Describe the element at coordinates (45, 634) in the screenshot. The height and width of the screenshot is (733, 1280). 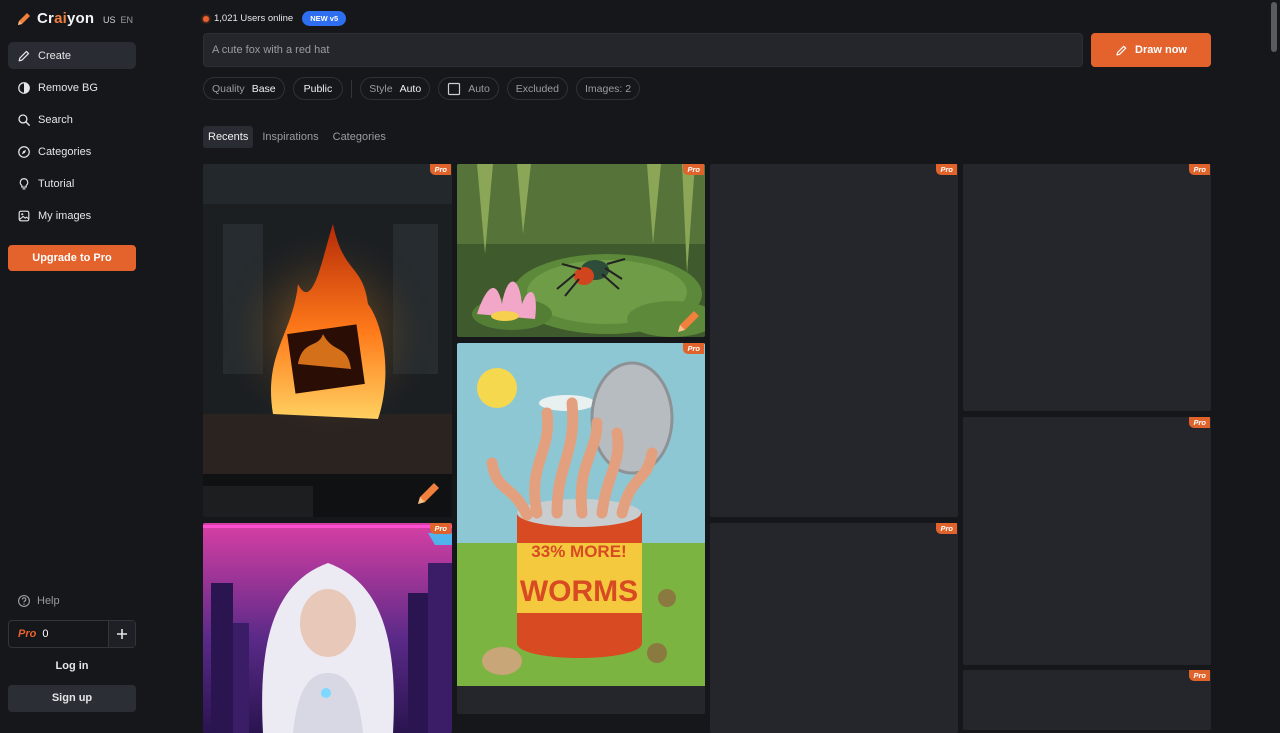
I see `credits-count: 0` at that location.